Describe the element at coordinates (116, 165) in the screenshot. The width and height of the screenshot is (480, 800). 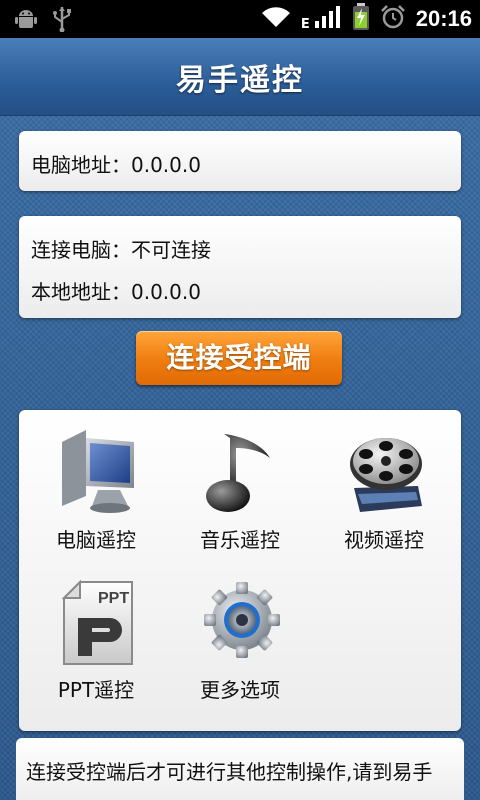
I see `computer-address-text: 电脑地址：0.0.0.0` at that location.